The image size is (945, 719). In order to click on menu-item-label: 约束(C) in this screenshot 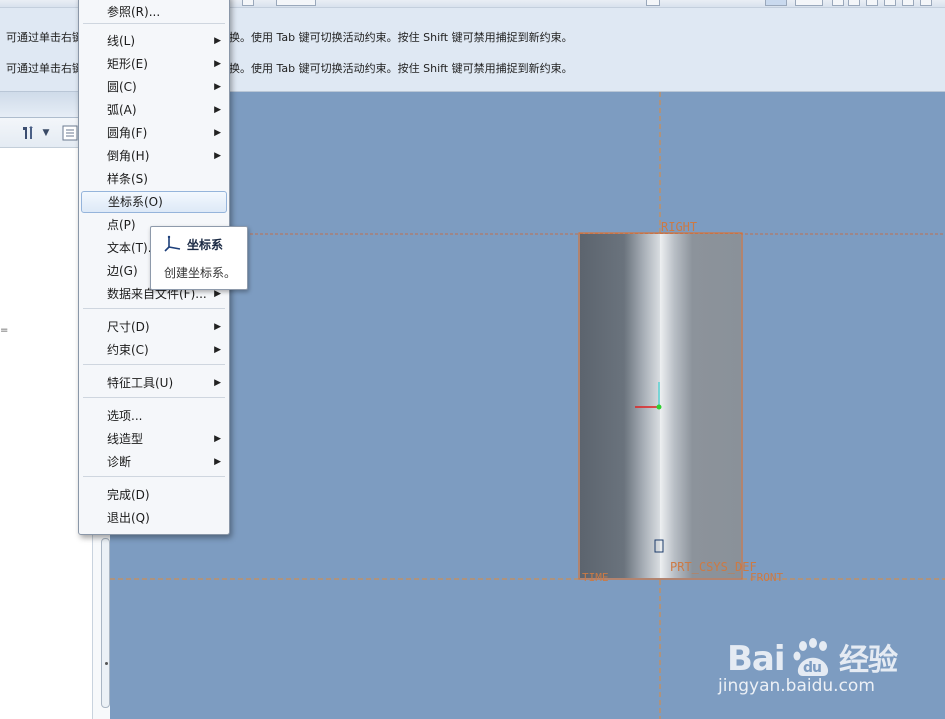, I will do `click(128, 350)`.